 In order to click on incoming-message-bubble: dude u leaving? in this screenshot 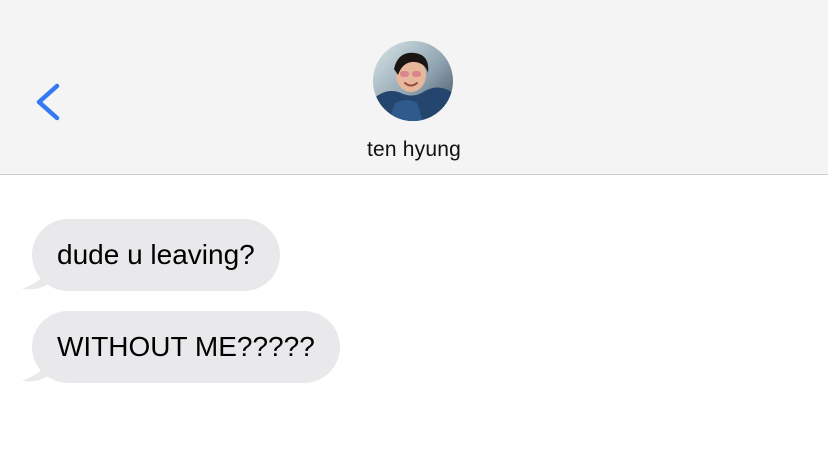, I will do `click(151, 255)`.